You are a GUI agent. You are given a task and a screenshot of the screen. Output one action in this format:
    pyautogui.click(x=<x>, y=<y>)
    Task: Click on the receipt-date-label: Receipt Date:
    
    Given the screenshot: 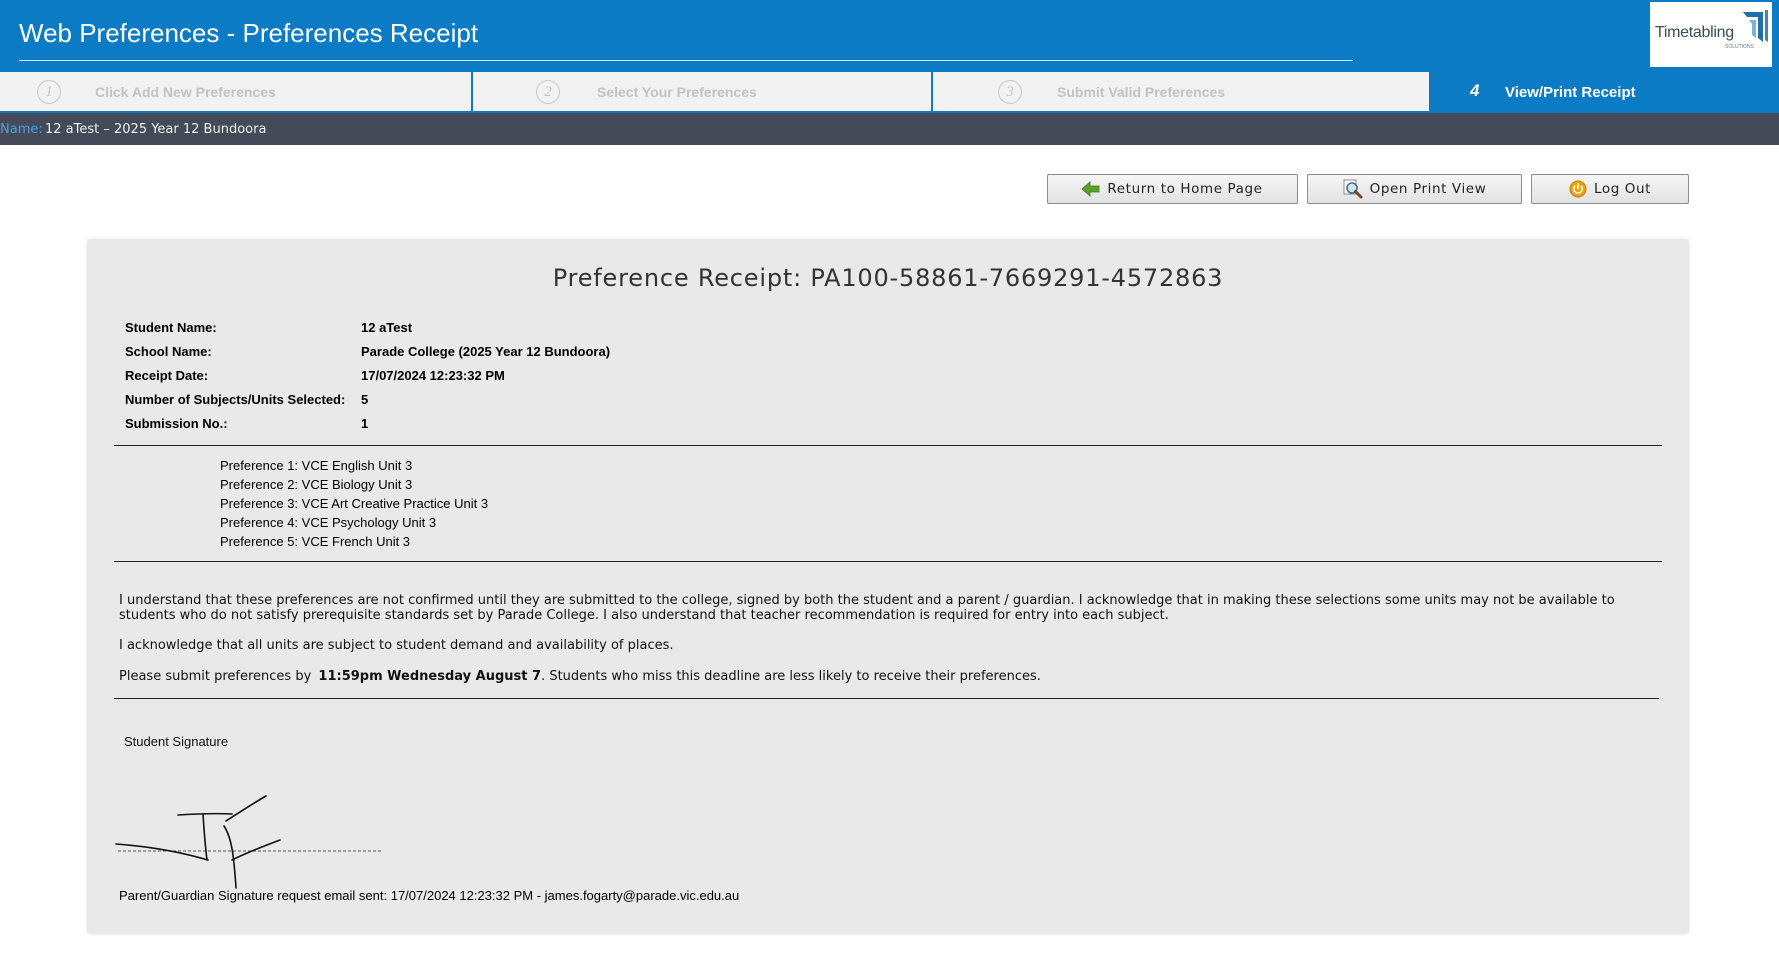 What is the action you would take?
    pyautogui.click(x=167, y=375)
    